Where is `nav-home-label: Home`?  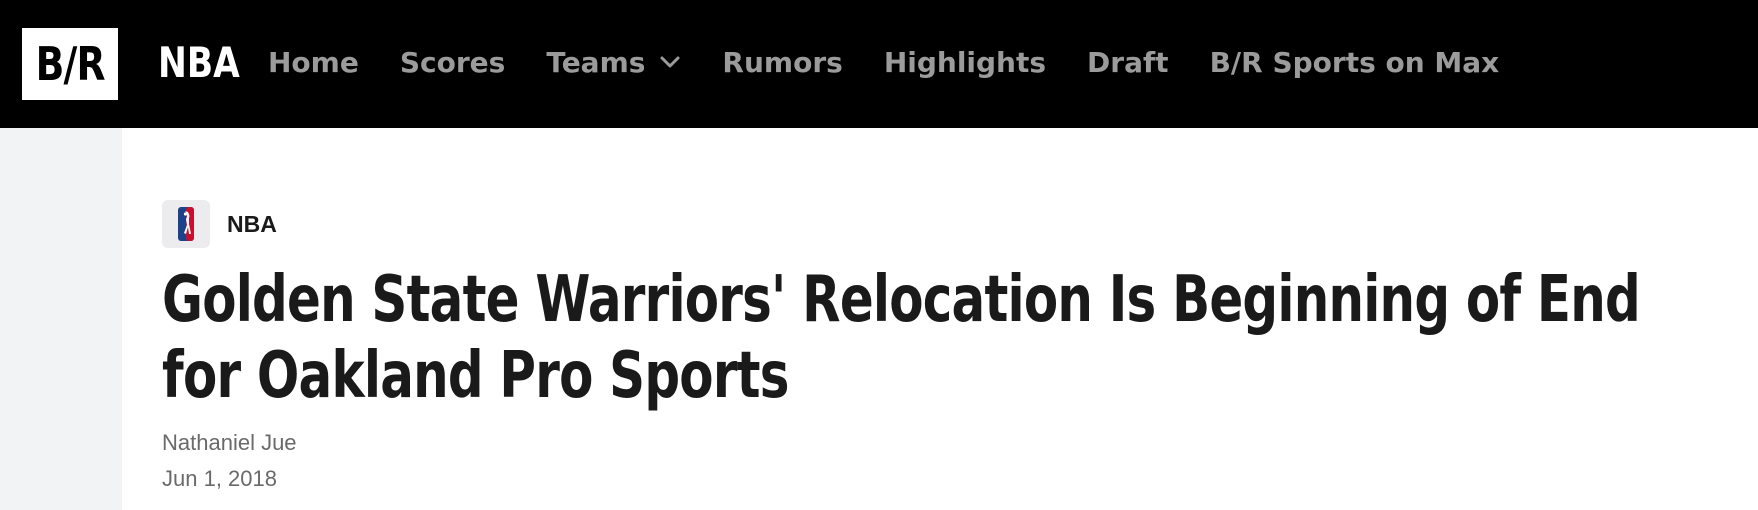
nav-home-label: Home is located at coordinates (313, 62).